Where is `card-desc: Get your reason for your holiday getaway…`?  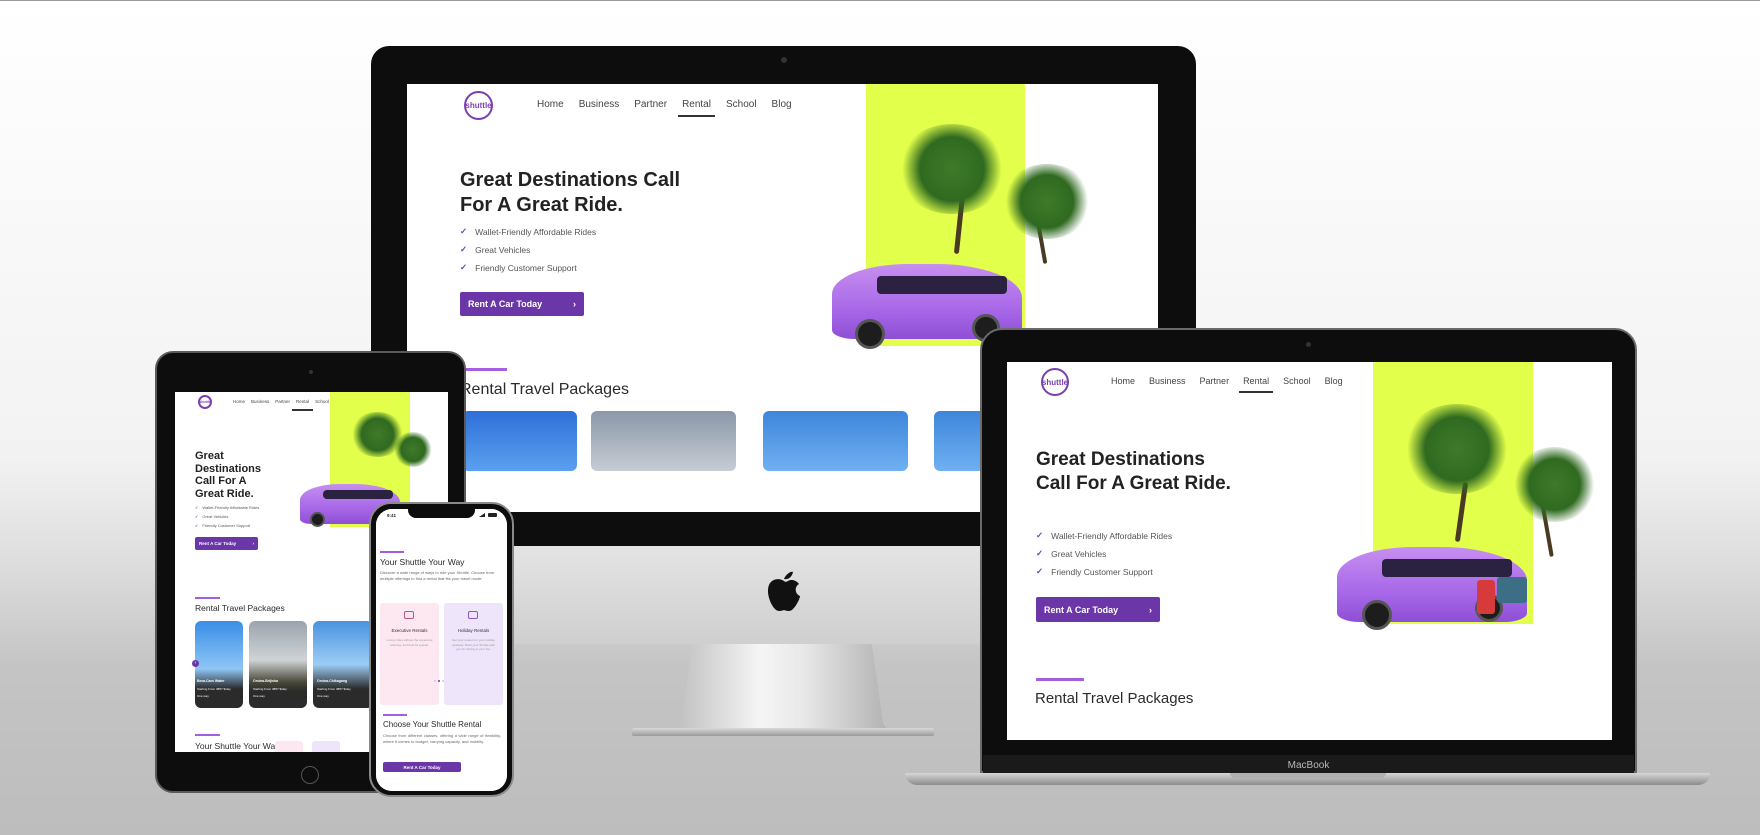 card-desc: Get your reason for your holiday getaway… is located at coordinates (473, 644).